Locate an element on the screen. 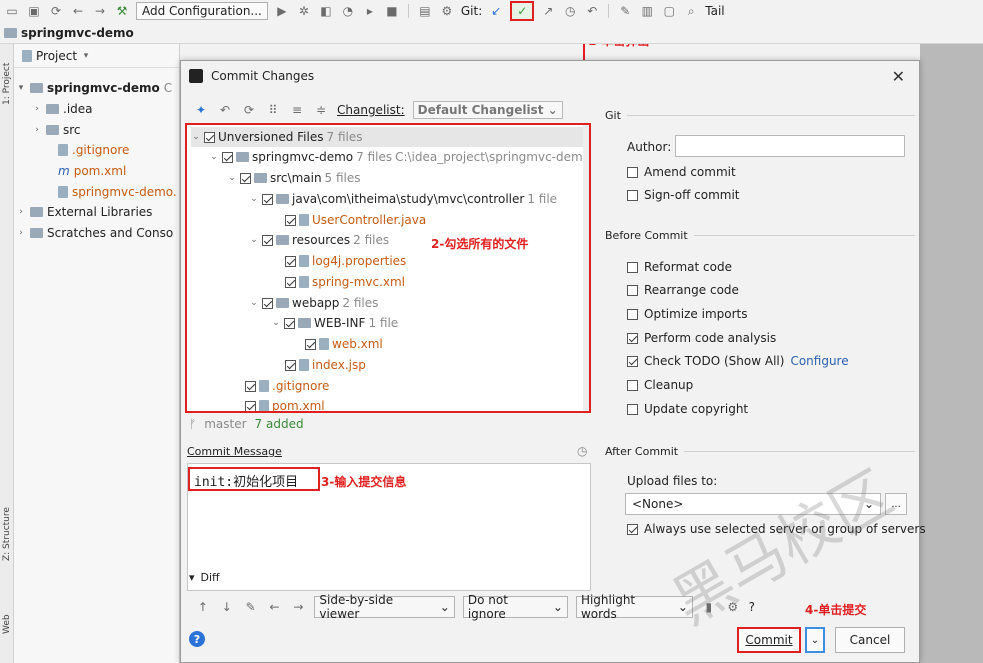  tree-row: .gitignore is located at coordinates (287, 386).